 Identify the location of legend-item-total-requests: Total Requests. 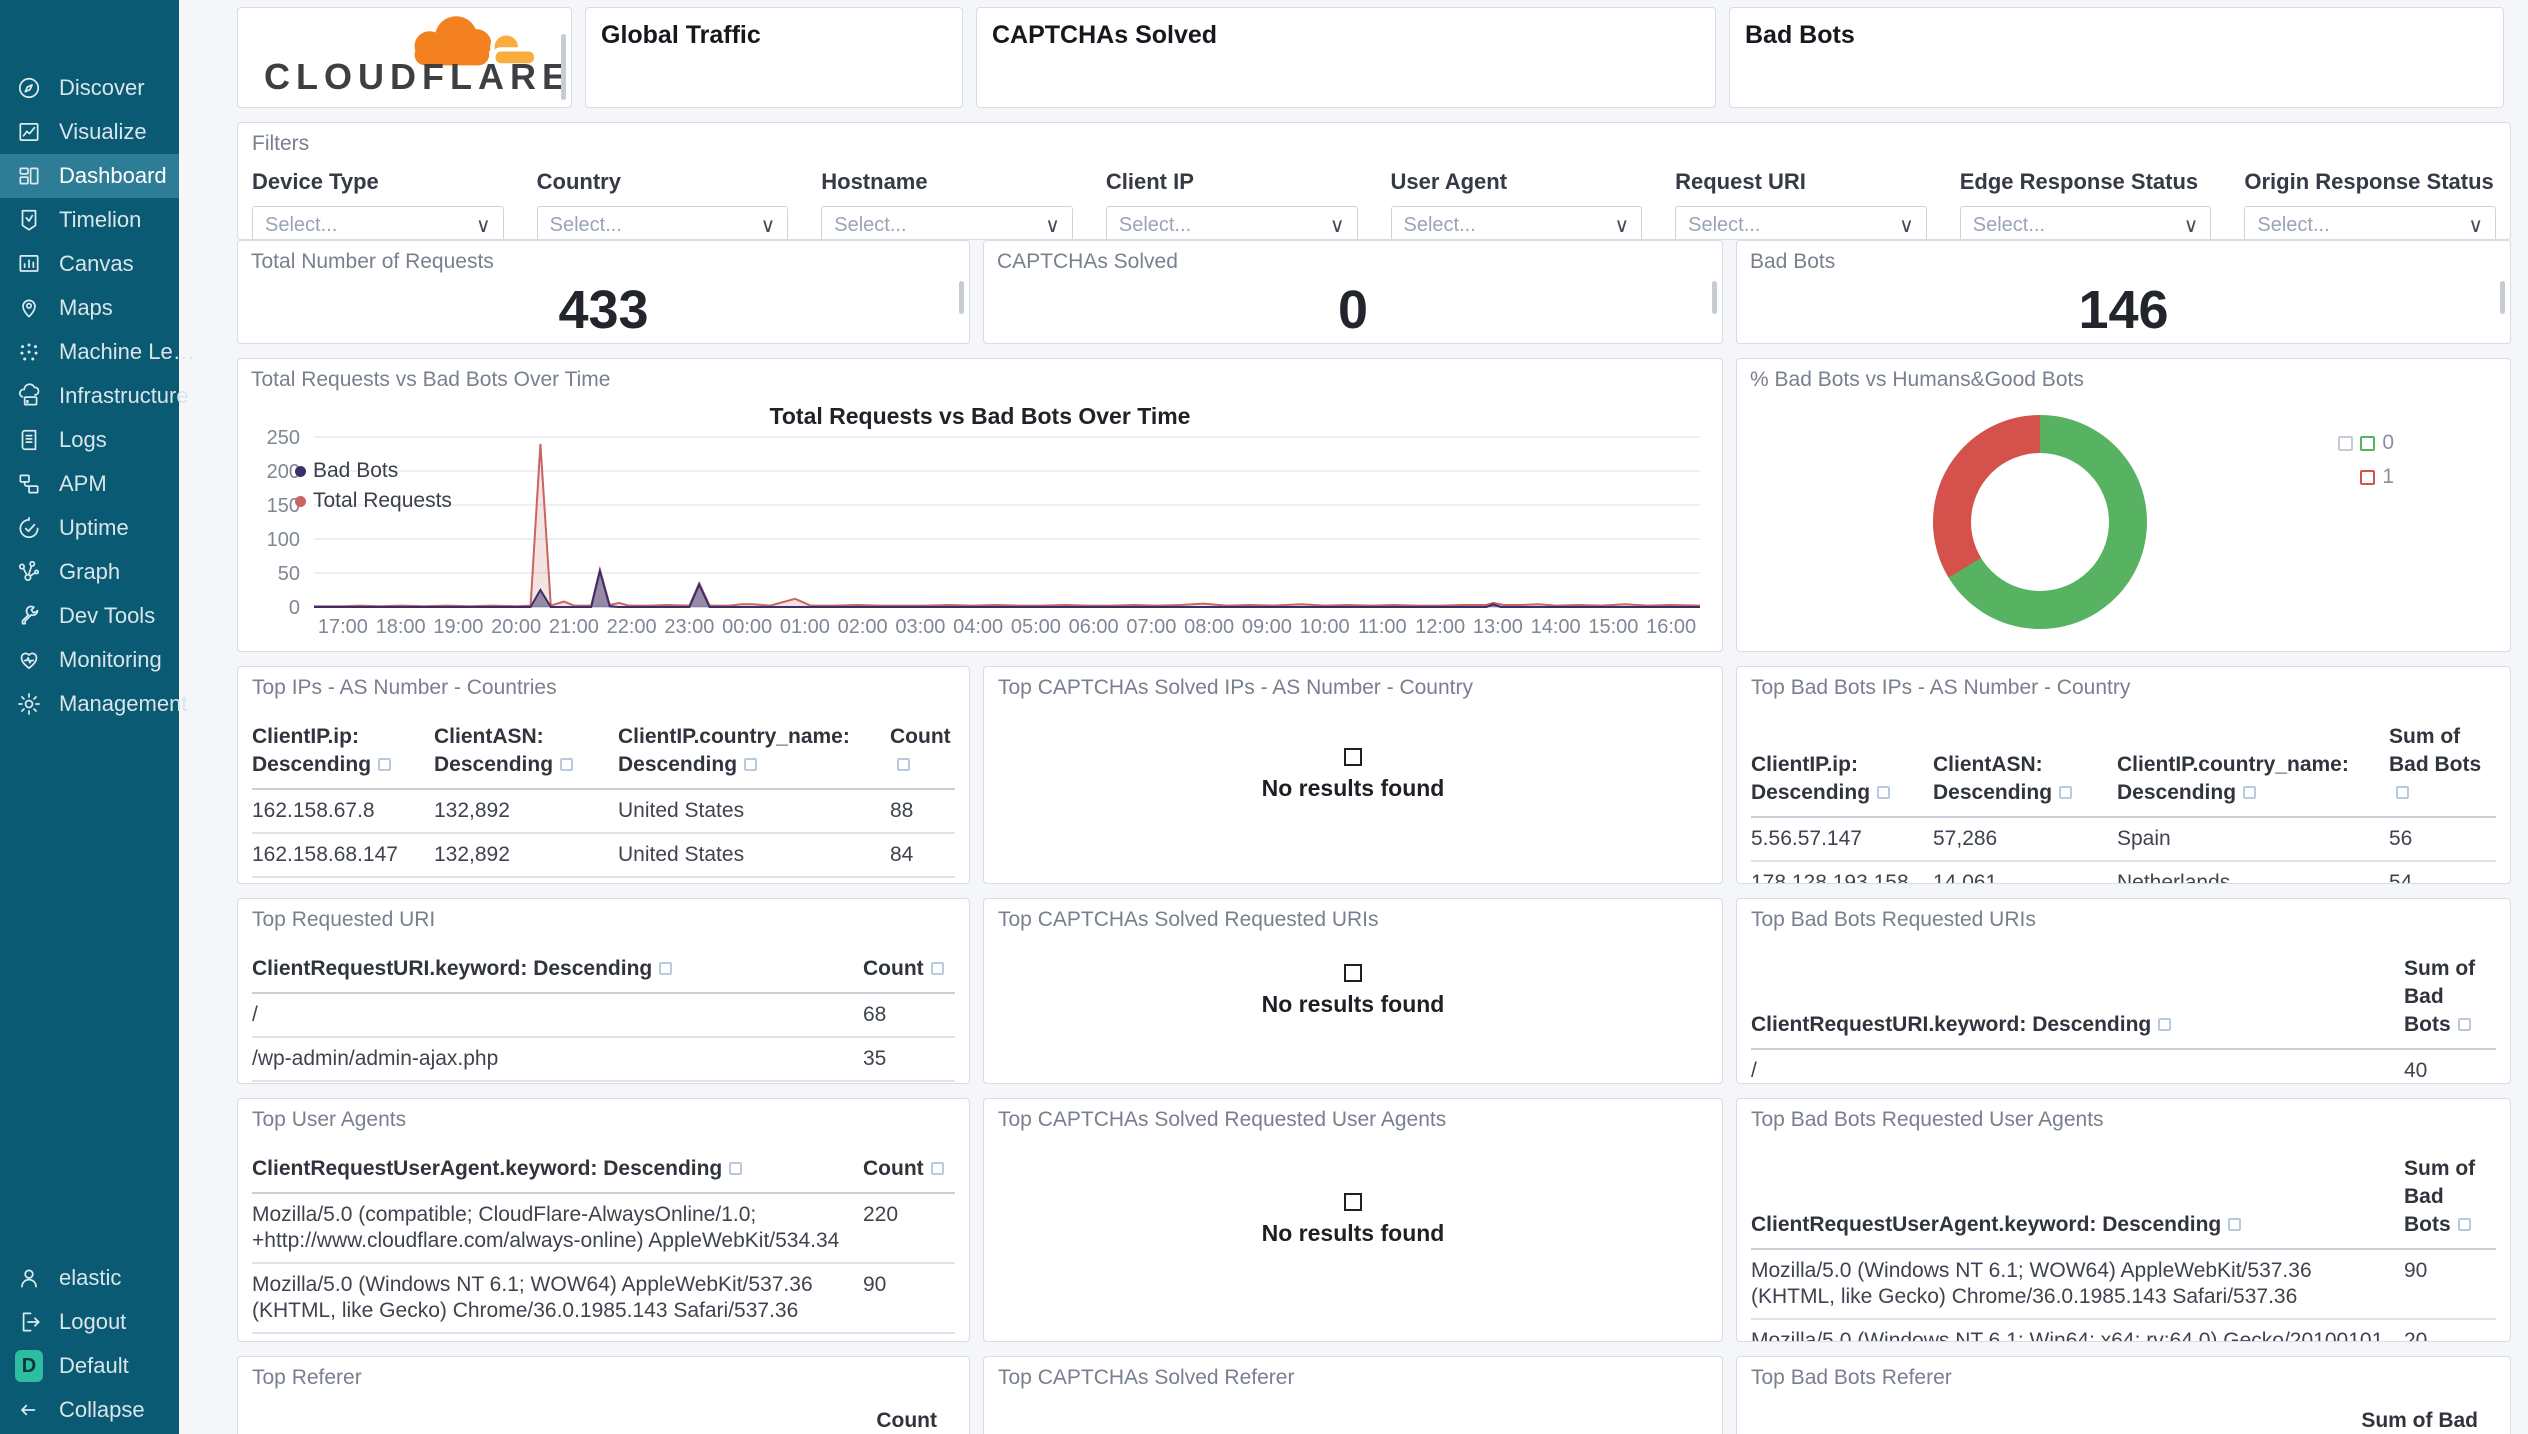
(373, 501).